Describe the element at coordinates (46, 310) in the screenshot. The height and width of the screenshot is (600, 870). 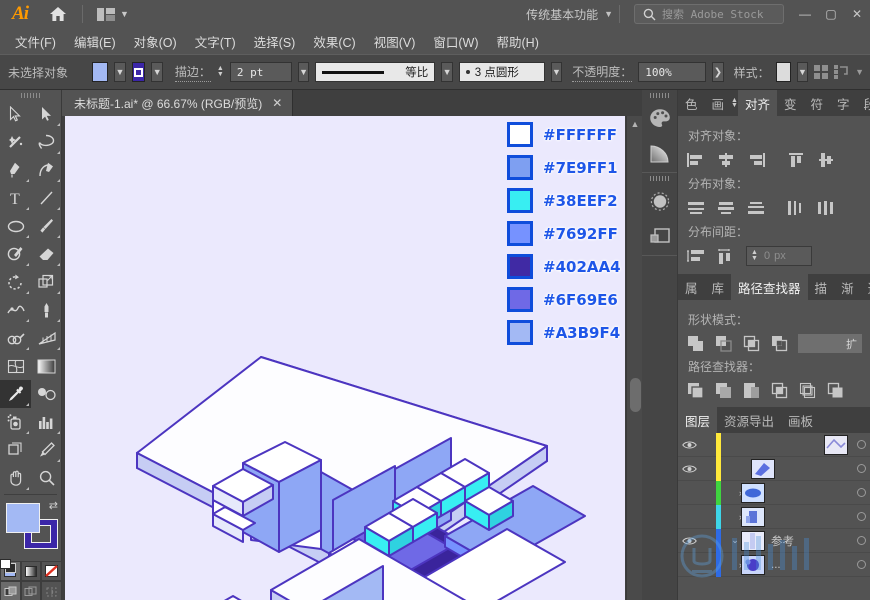
I see `free-transform-tool` at that location.